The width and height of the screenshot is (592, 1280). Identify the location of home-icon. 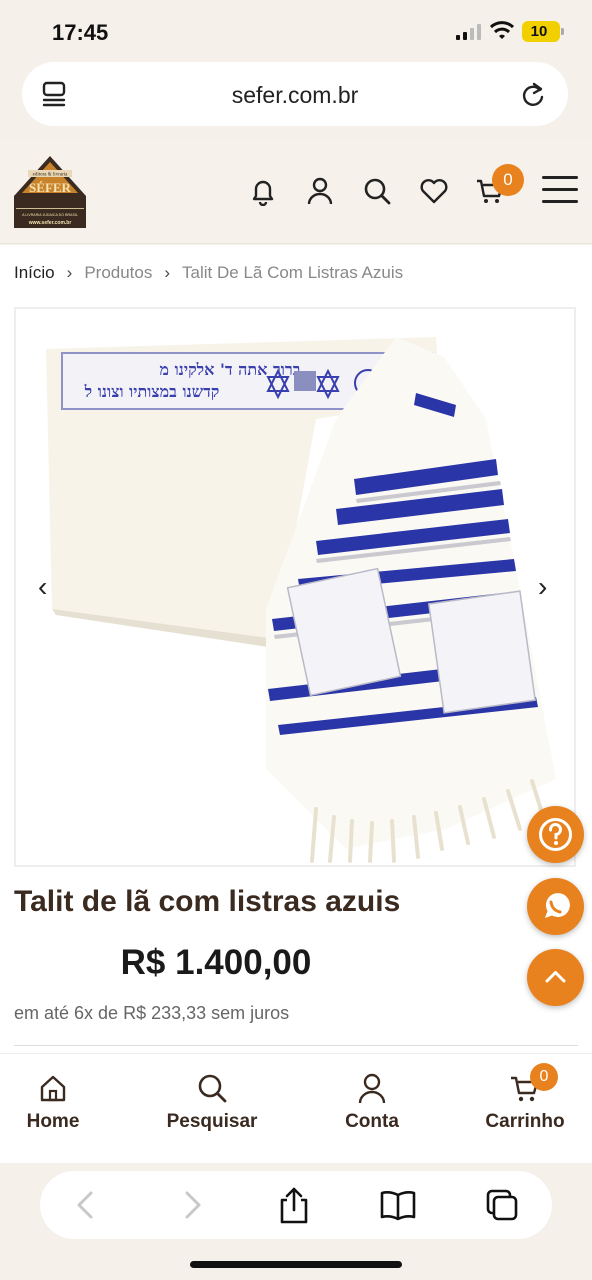
(53, 1088).